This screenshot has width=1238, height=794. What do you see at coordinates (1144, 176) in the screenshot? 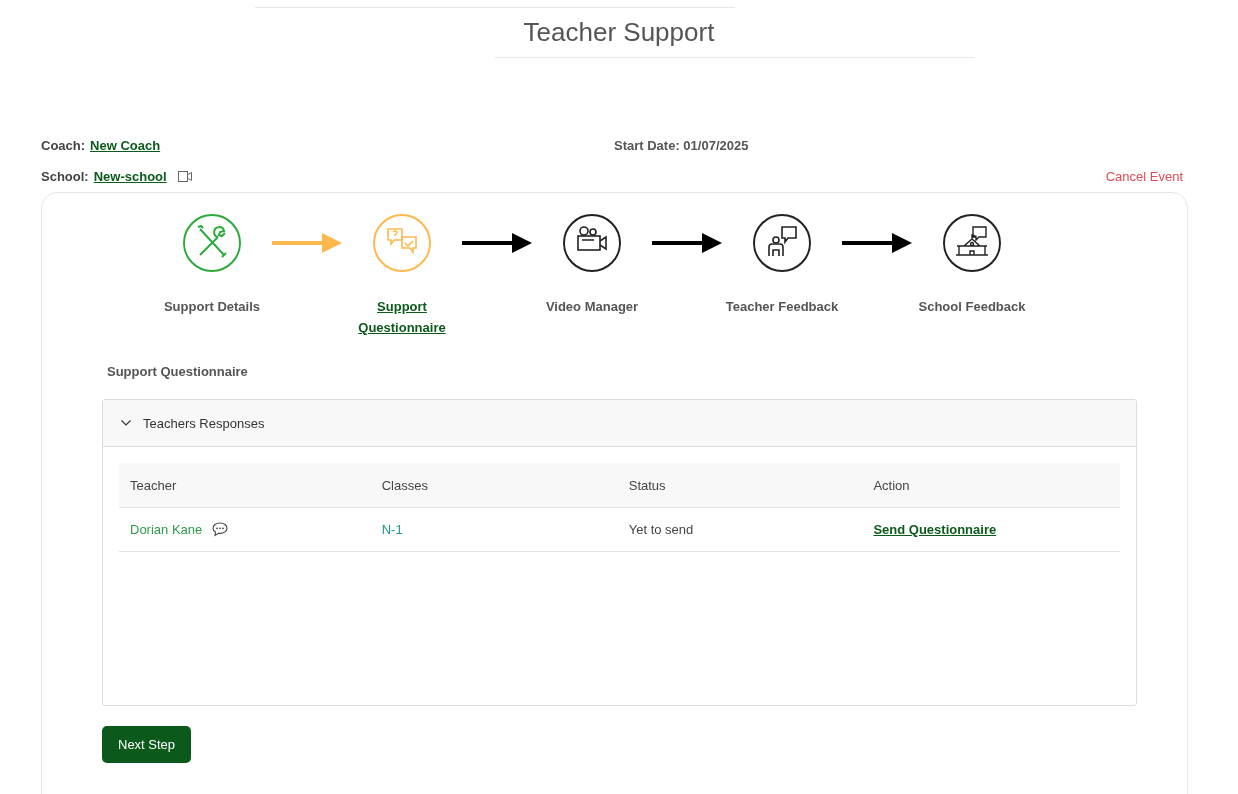
I see `cancel-event-link: Cancel Event` at bounding box center [1144, 176].